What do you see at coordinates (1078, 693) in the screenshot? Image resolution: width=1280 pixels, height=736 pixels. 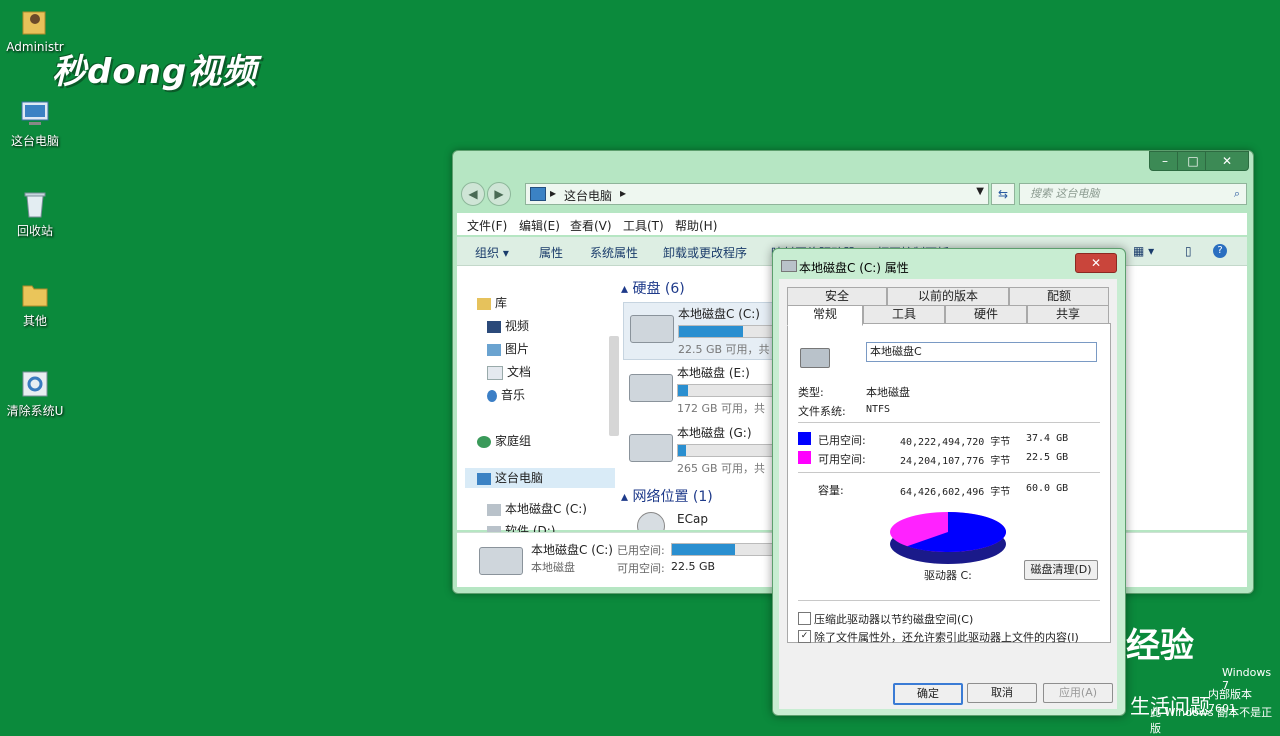 I see `apply-button: 应用(A)` at bounding box center [1078, 693].